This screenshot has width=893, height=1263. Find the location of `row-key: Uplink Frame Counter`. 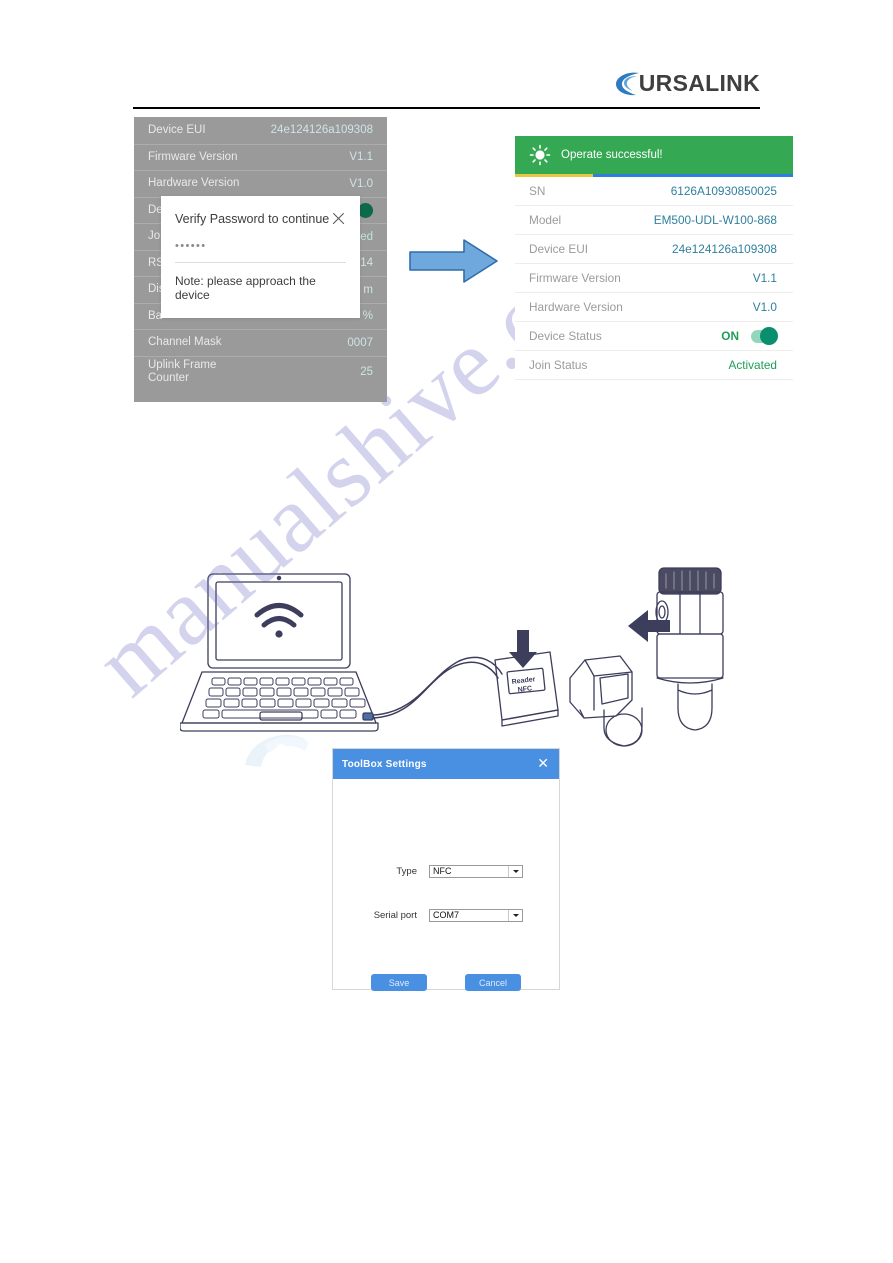

row-key: Uplink Frame Counter is located at coordinates (182, 371).